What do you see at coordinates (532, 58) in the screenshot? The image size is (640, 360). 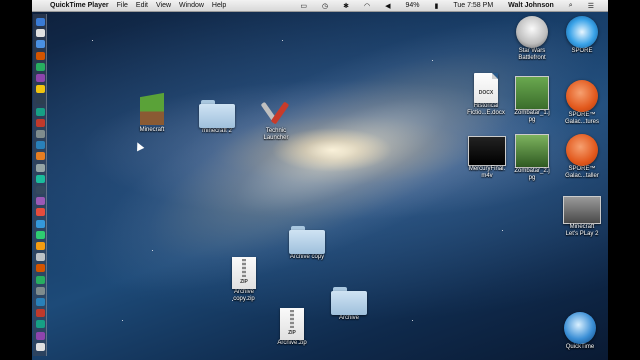 I see `item-label: Battlefront` at bounding box center [532, 58].